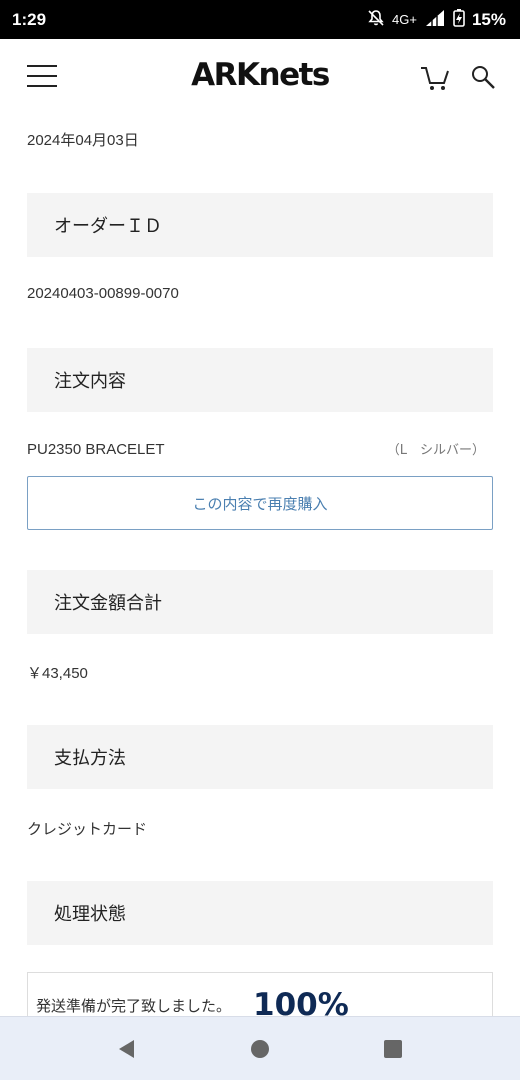 The image size is (520, 1080). What do you see at coordinates (459, 19) in the screenshot?
I see `battery-charging-icon` at bounding box center [459, 19].